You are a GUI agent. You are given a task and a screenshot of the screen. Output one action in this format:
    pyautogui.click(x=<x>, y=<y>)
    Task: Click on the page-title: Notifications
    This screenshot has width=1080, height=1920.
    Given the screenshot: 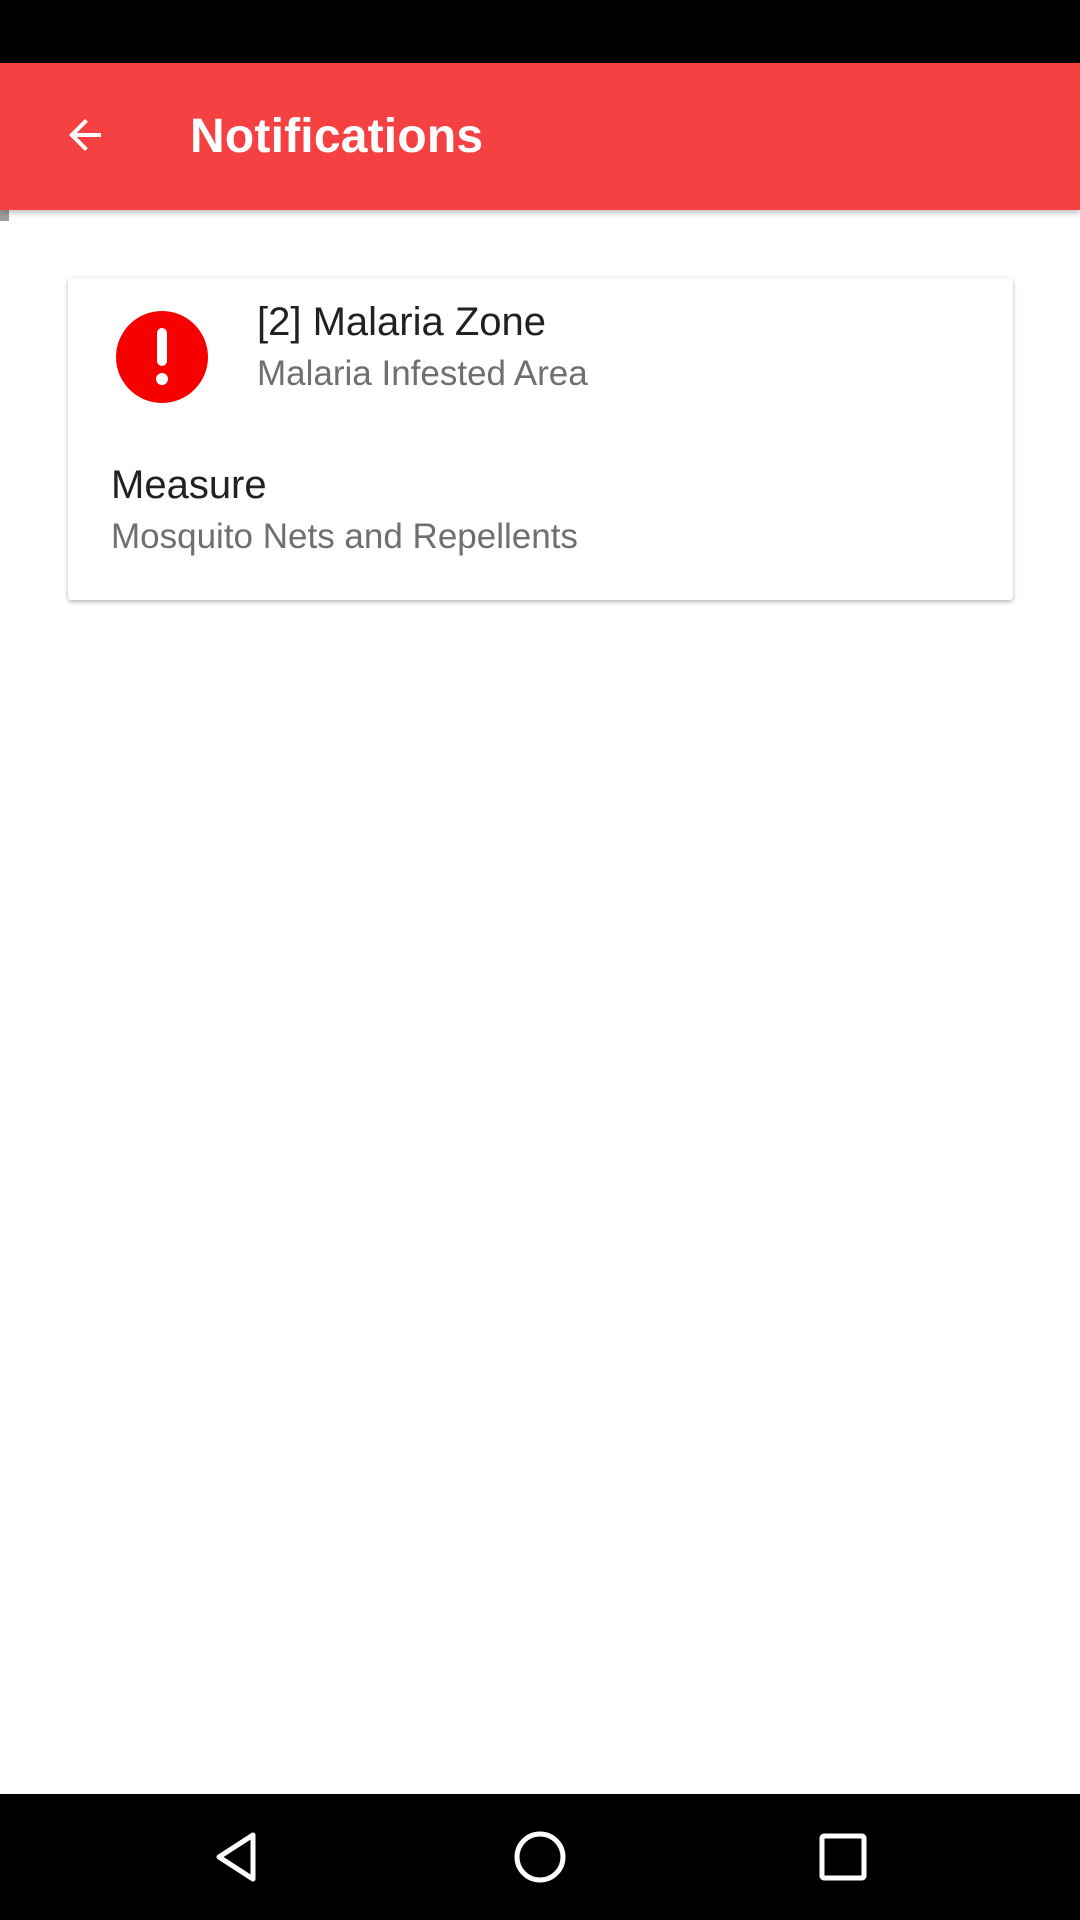 What is the action you would take?
    pyautogui.click(x=337, y=136)
    